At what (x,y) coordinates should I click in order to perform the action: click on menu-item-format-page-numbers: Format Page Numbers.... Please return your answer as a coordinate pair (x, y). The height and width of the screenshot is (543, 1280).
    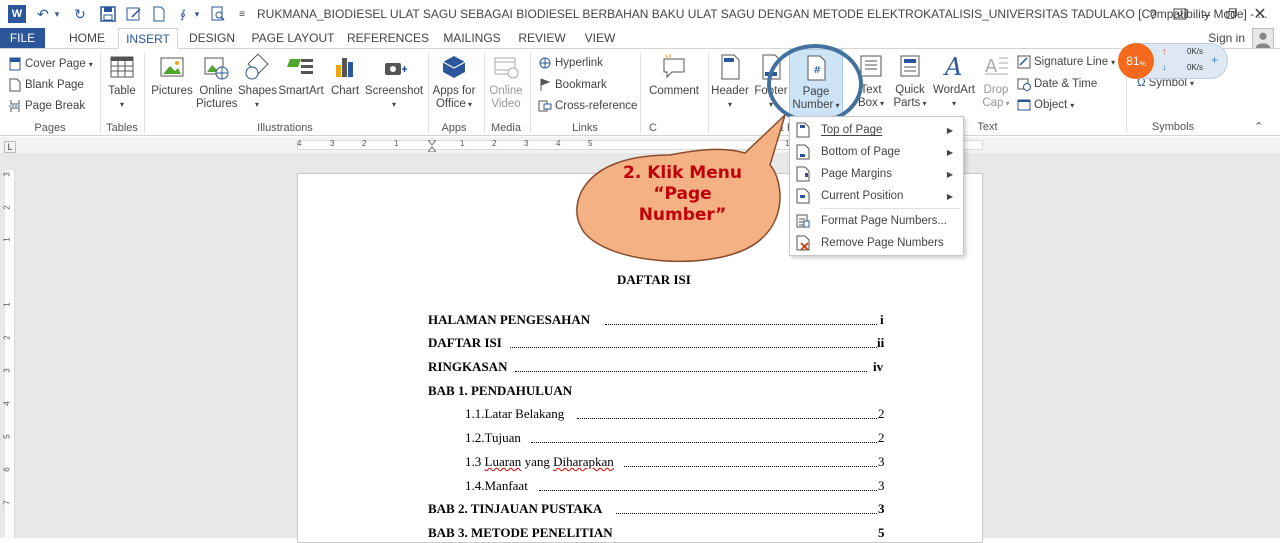
    Looking at the image, I should click on (876, 221).